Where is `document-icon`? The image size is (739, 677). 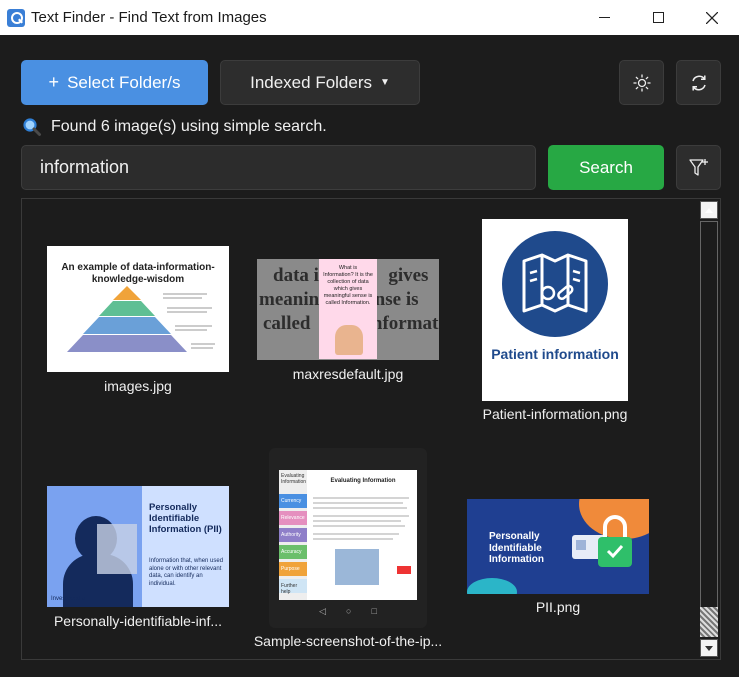
document-icon is located at coordinates (555, 283).